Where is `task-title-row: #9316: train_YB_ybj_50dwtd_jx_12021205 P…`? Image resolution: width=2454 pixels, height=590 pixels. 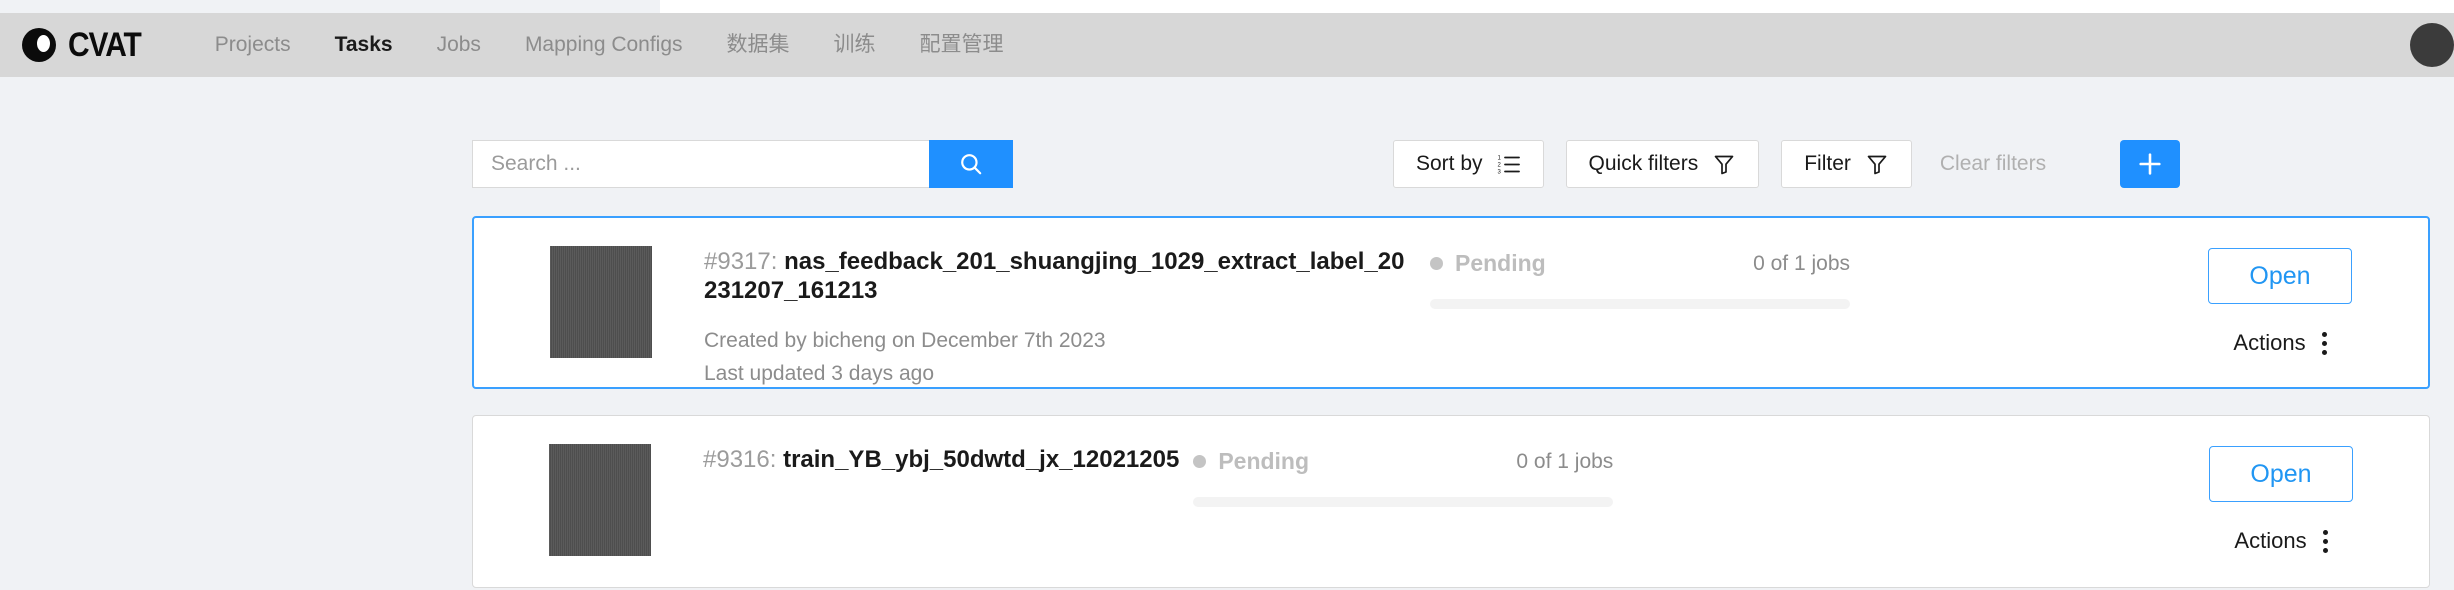 task-title-row: #9316: train_YB_ybj_50dwtd_jx_12021205 P… is located at coordinates (1418, 476).